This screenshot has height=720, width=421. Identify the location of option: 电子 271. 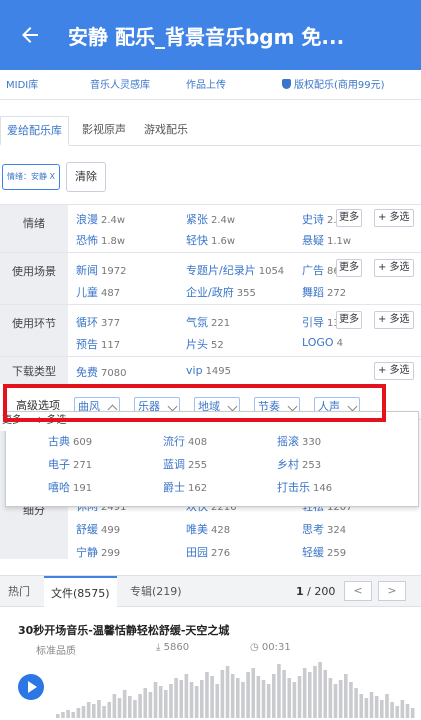
(70, 464).